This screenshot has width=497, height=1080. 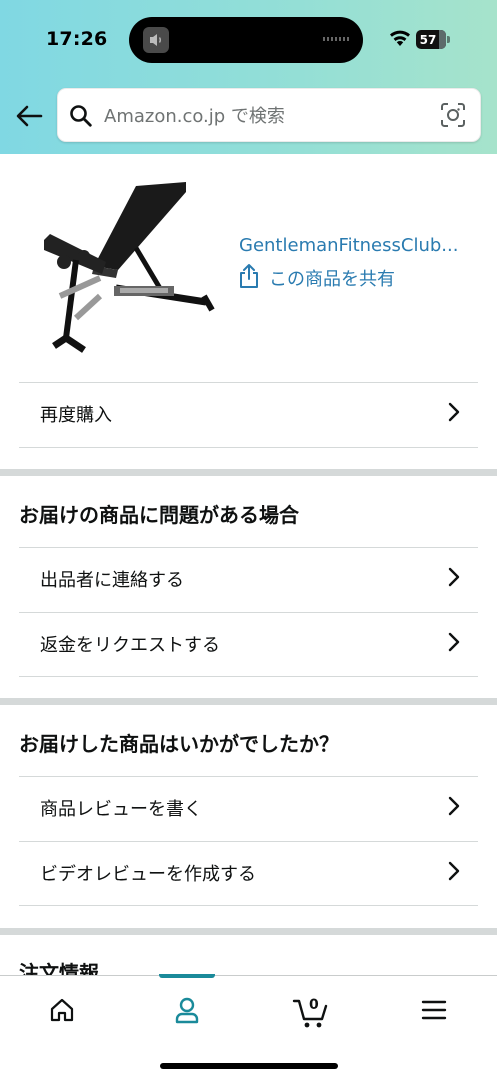 What do you see at coordinates (259, 644) in the screenshot?
I see `request-refund-row: 返金をリクエストする` at bounding box center [259, 644].